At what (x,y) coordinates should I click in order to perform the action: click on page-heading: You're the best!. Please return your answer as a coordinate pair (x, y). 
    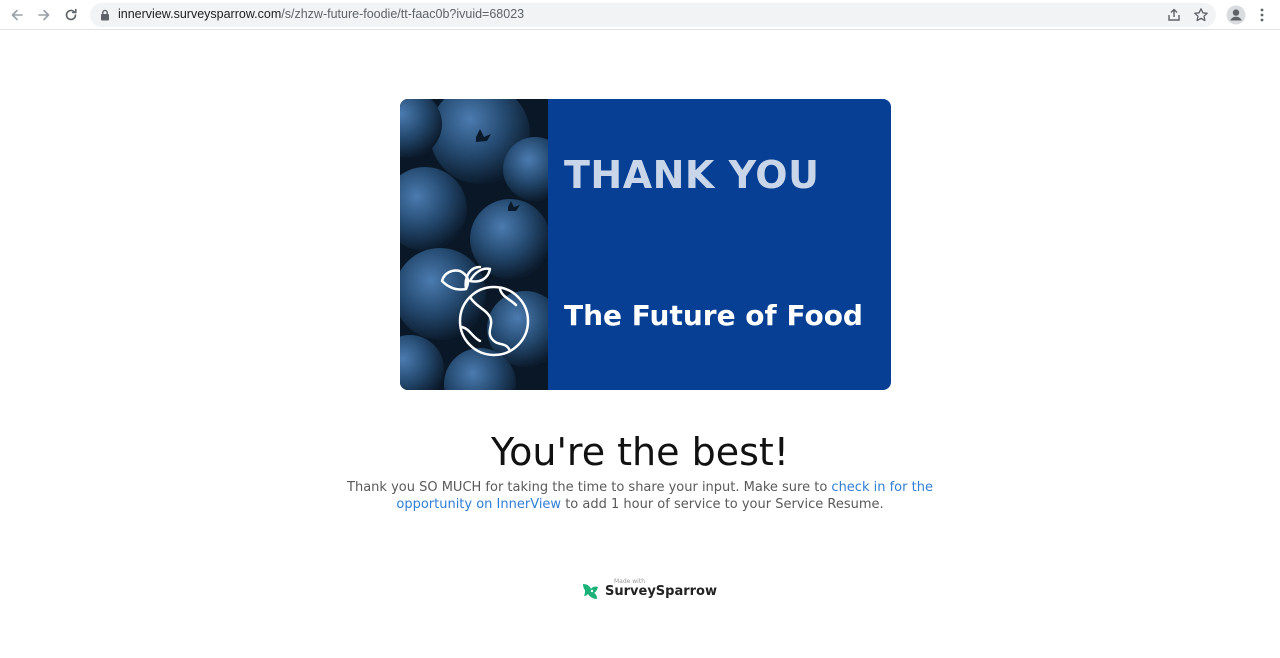
    Looking at the image, I should click on (640, 452).